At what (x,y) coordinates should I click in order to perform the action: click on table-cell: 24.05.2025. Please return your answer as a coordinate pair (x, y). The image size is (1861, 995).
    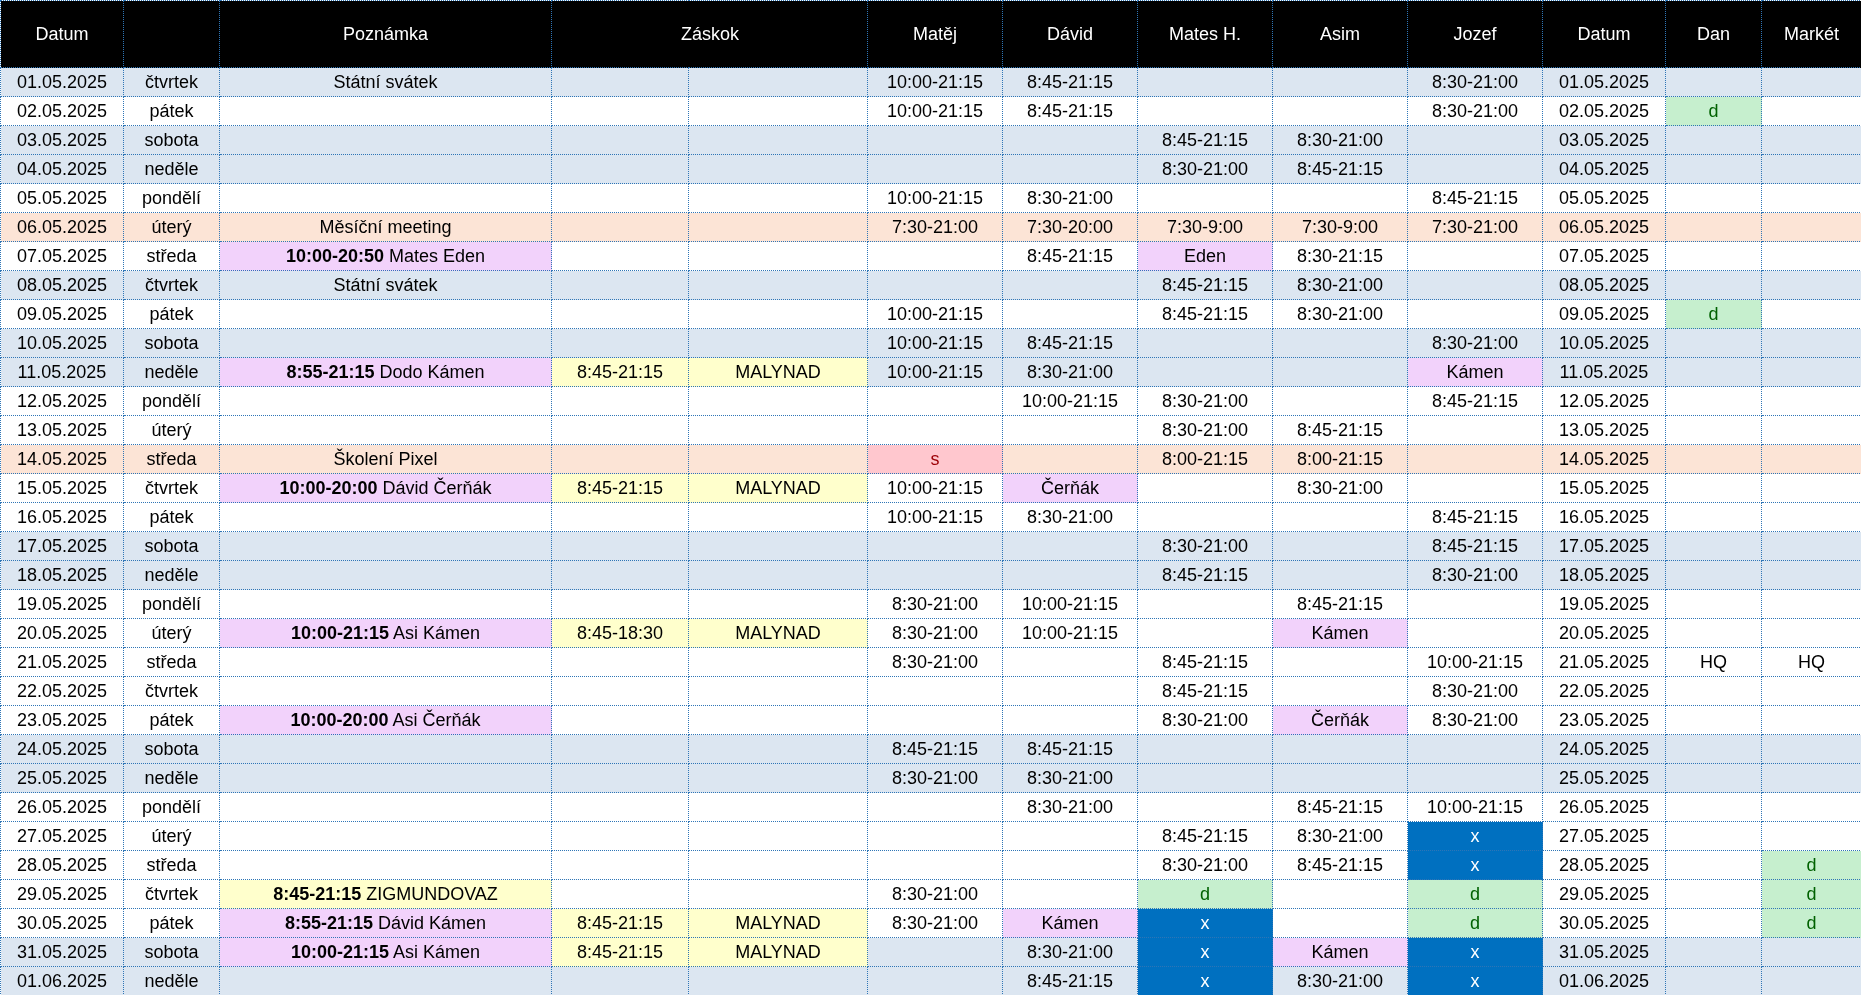
    Looking at the image, I should click on (62, 749).